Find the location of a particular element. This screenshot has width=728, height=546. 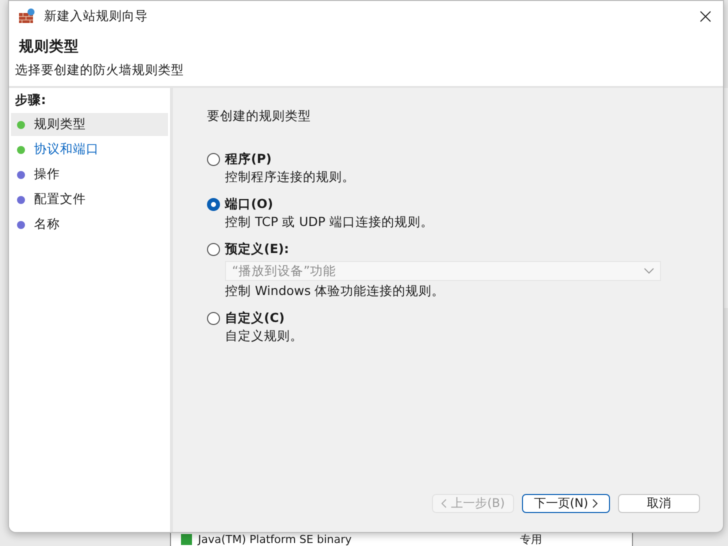

option-label: 自定义(C) is located at coordinates (264, 318).